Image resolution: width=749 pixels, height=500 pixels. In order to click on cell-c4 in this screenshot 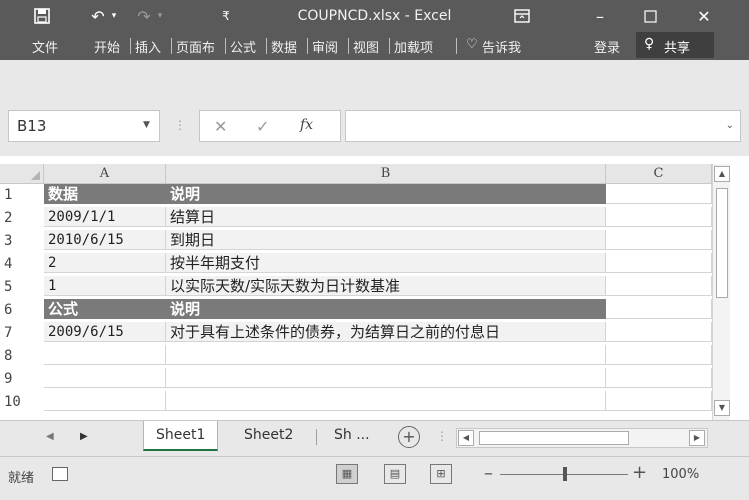, I will do `click(659, 263)`.